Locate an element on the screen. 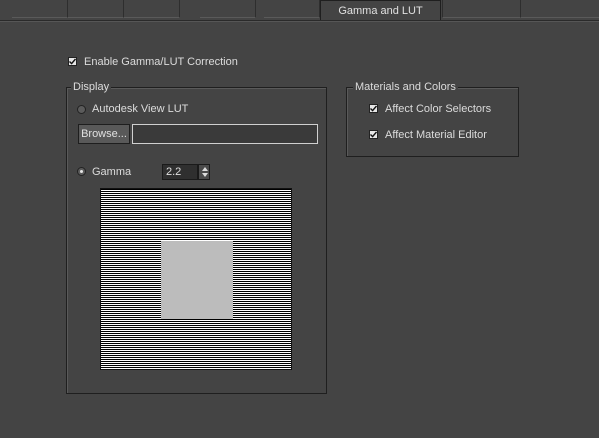 The image size is (599, 438). tab-gamma-and-lut: Gamma and LUT is located at coordinates (380, 10).